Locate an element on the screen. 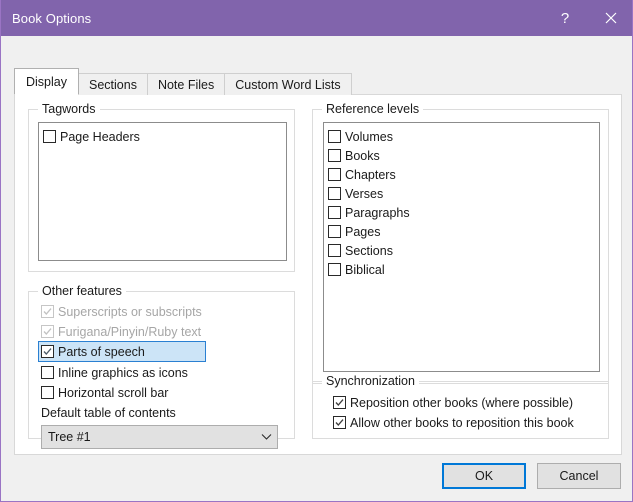 Image resolution: width=633 pixels, height=502 pixels. tab-custom-word-lists: Custom Word Lists is located at coordinates (288, 84).